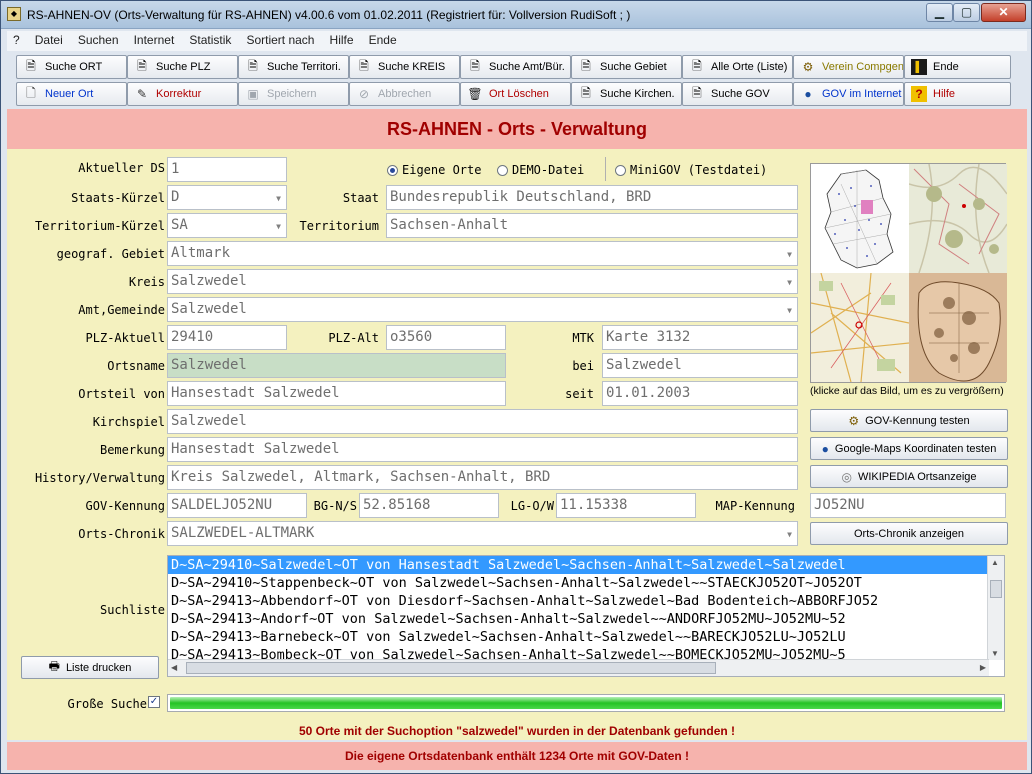 This screenshot has height=774, width=1032. Describe the element at coordinates (125, 506) in the screenshot. I see `gov-kennung-label: GOV-Kennung` at that location.